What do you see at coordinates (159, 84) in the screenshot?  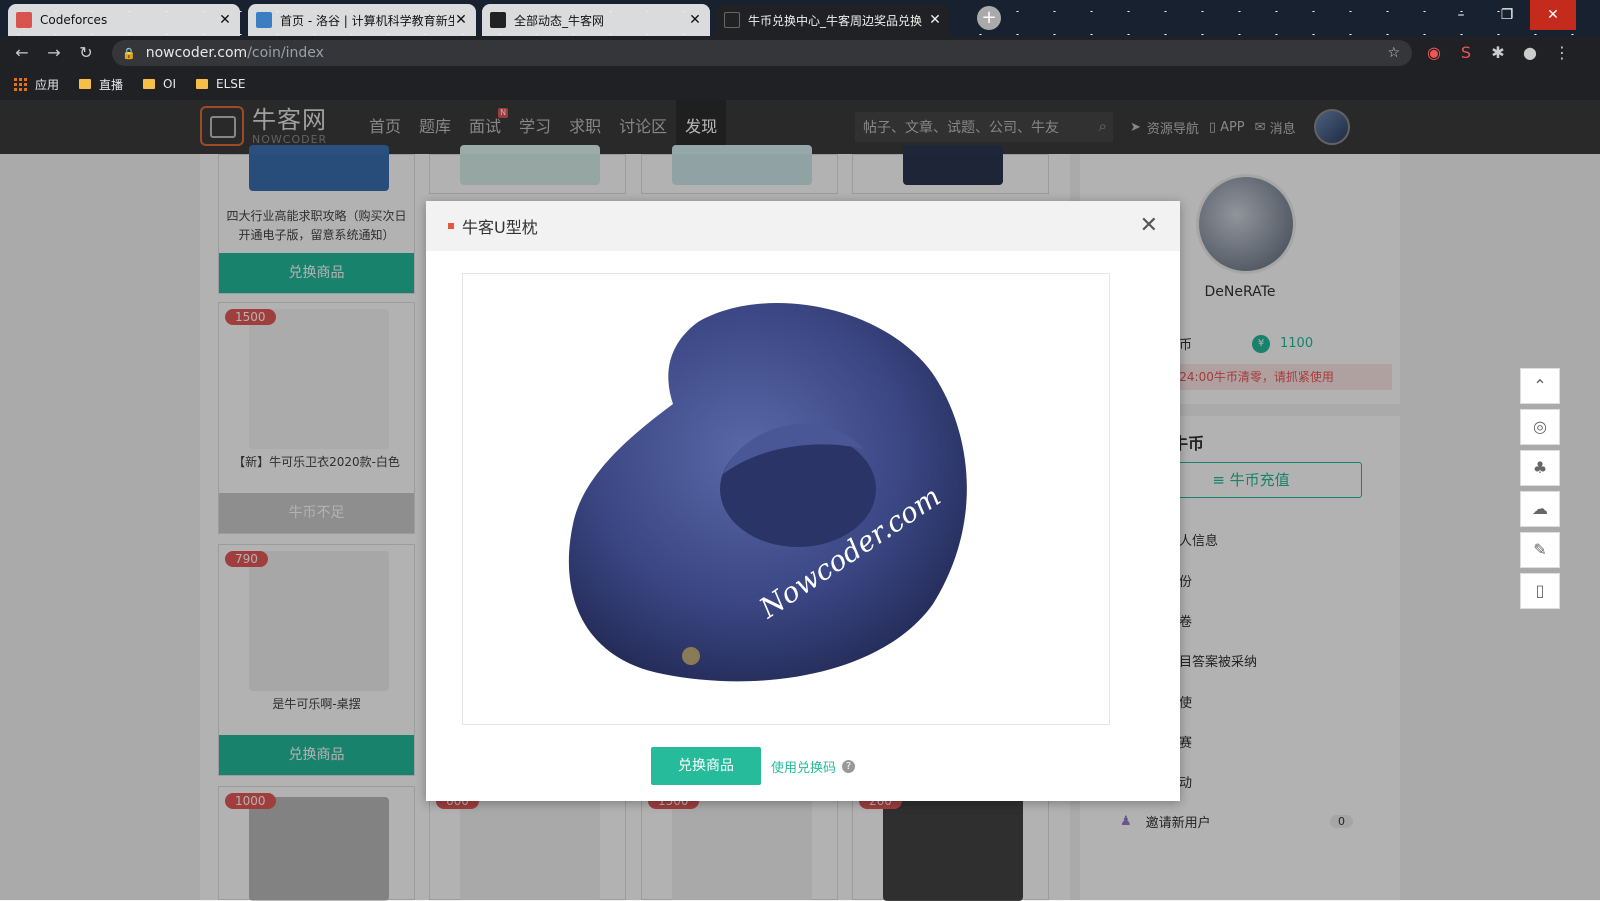 I see `bookmark-folder: OI` at bounding box center [159, 84].